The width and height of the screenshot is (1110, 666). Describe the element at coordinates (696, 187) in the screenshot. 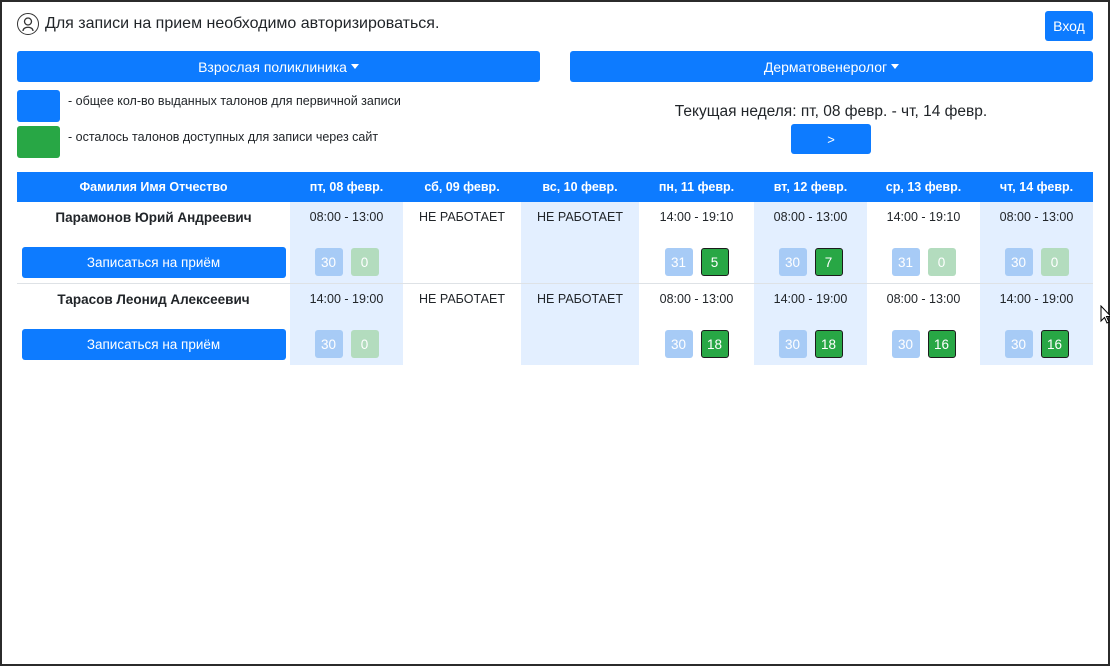

I see `column-header-day: пн, 11 февр.` at that location.